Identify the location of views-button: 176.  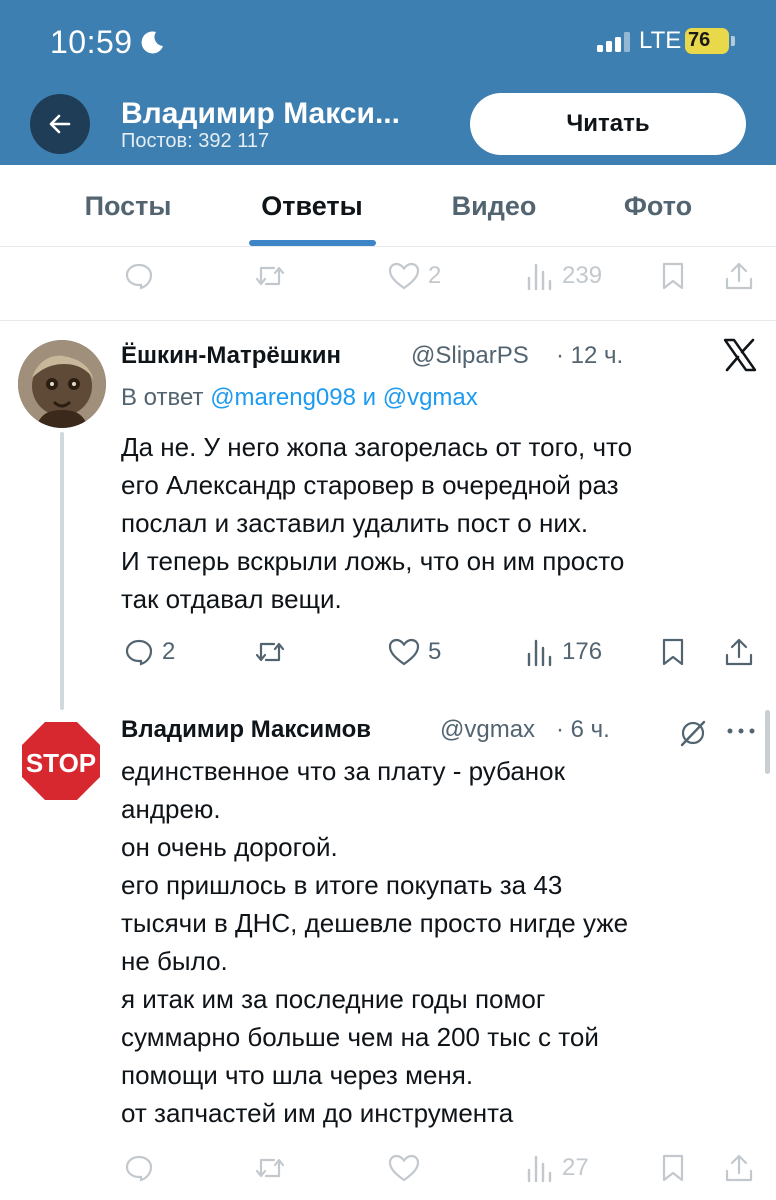
(564, 652).